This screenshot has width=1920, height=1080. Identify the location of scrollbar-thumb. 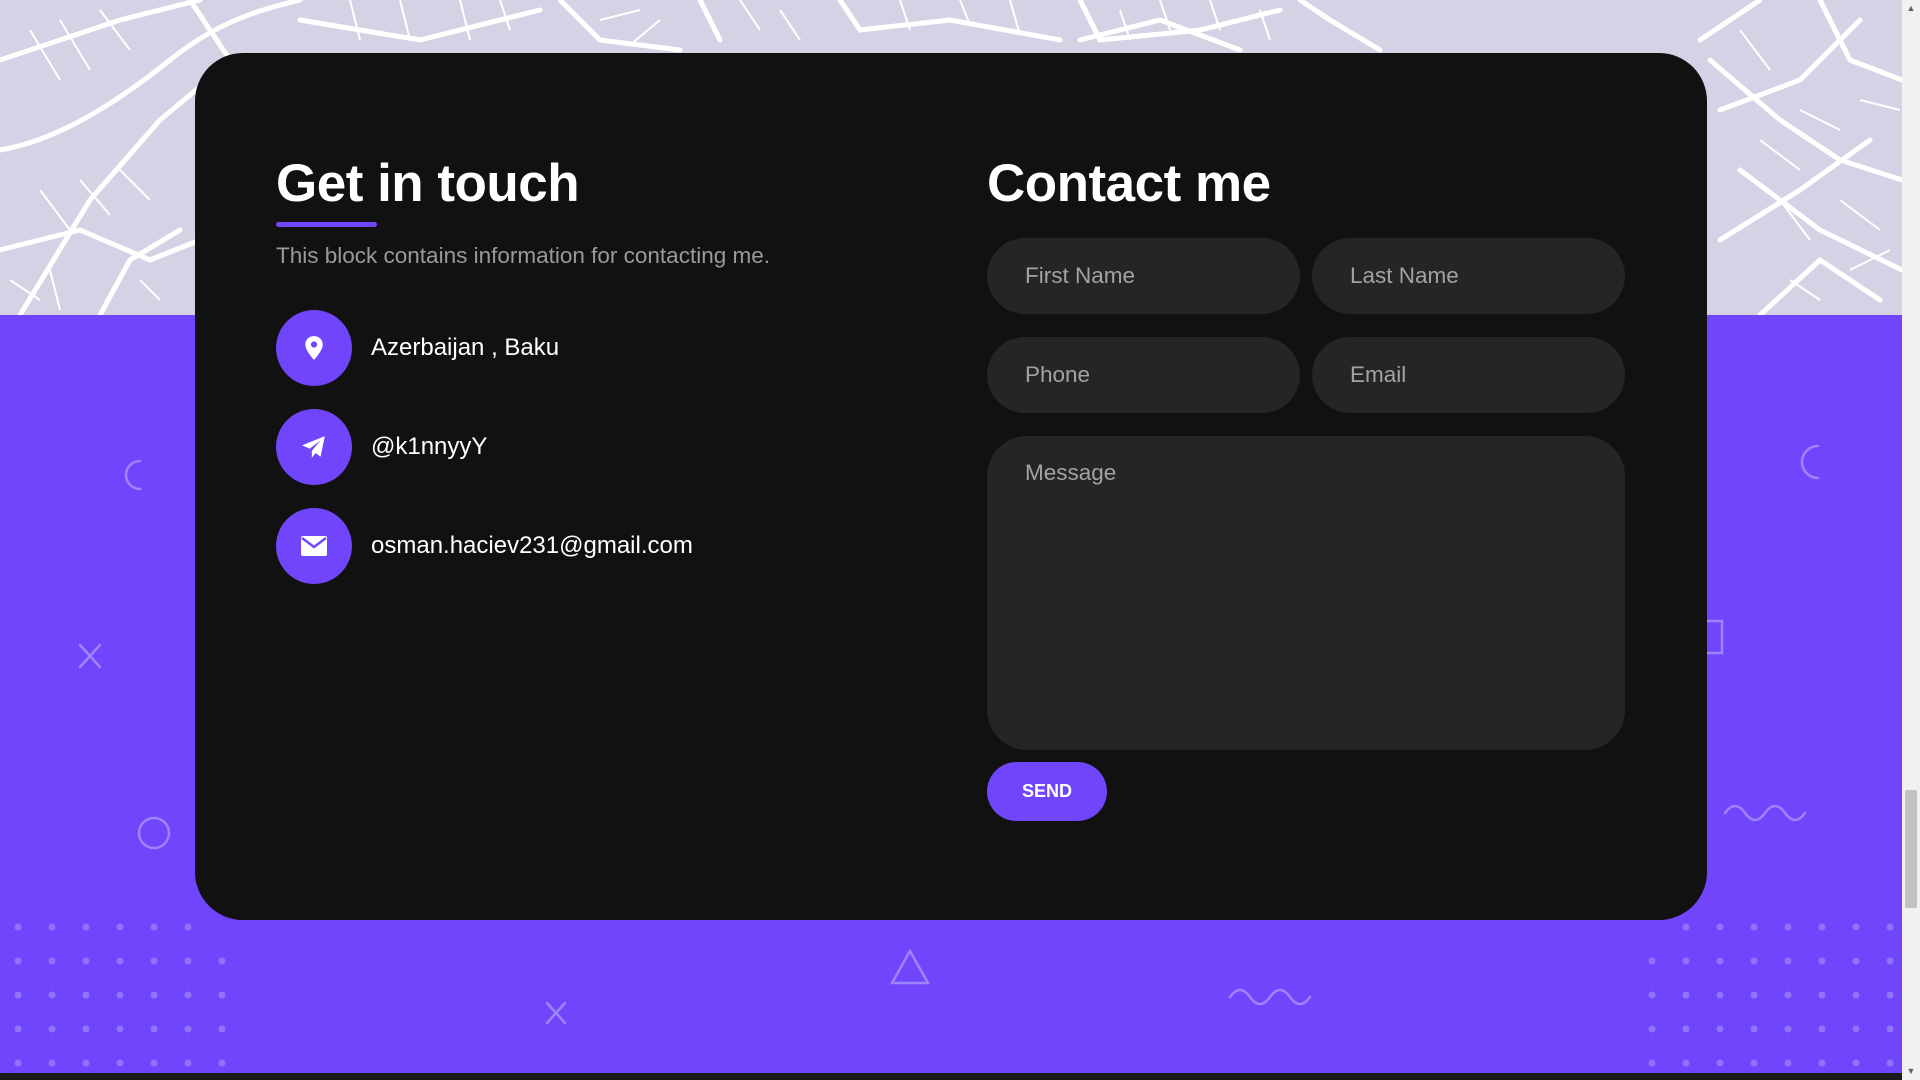
(1911, 849).